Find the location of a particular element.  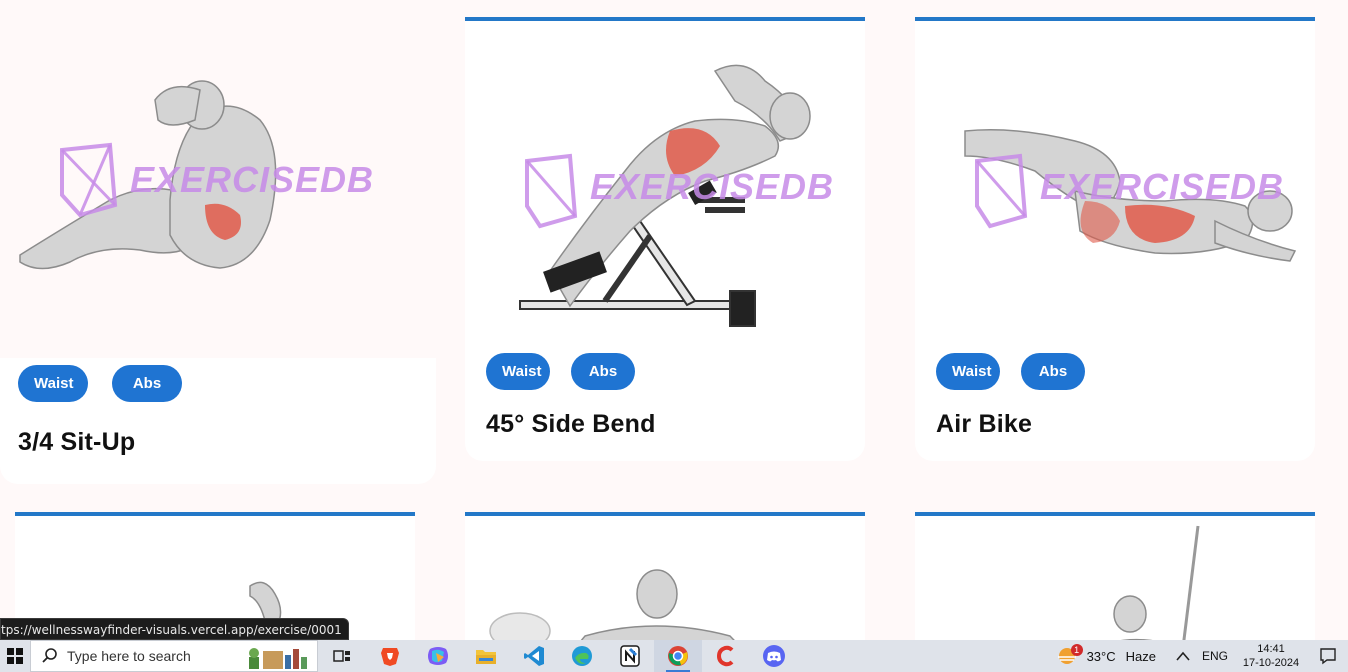

chevron-up-icon is located at coordinates (1183, 656).